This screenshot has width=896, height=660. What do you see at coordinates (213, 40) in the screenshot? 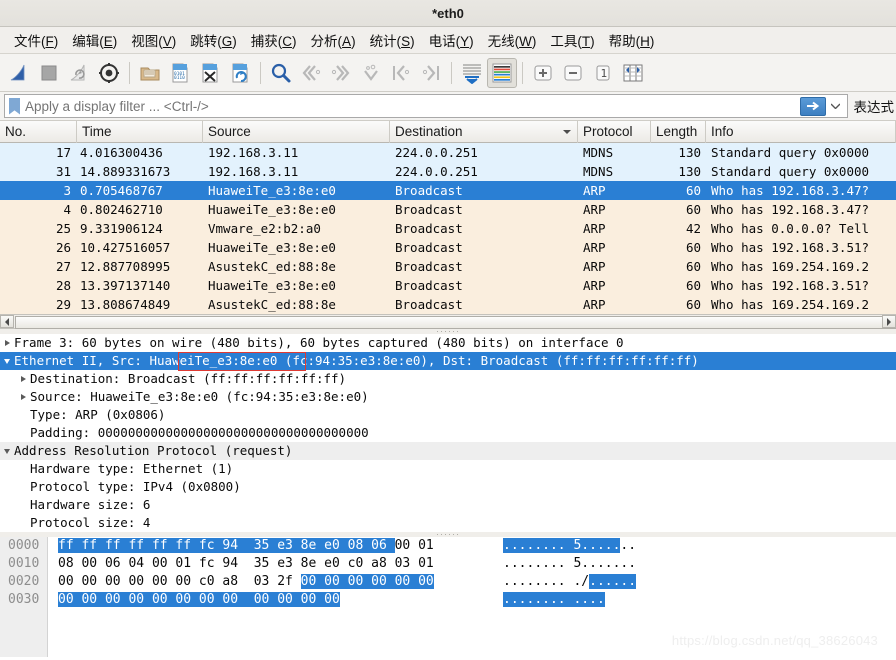
I see `menu-item-4: 跳转(G)` at bounding box center [213, 40].